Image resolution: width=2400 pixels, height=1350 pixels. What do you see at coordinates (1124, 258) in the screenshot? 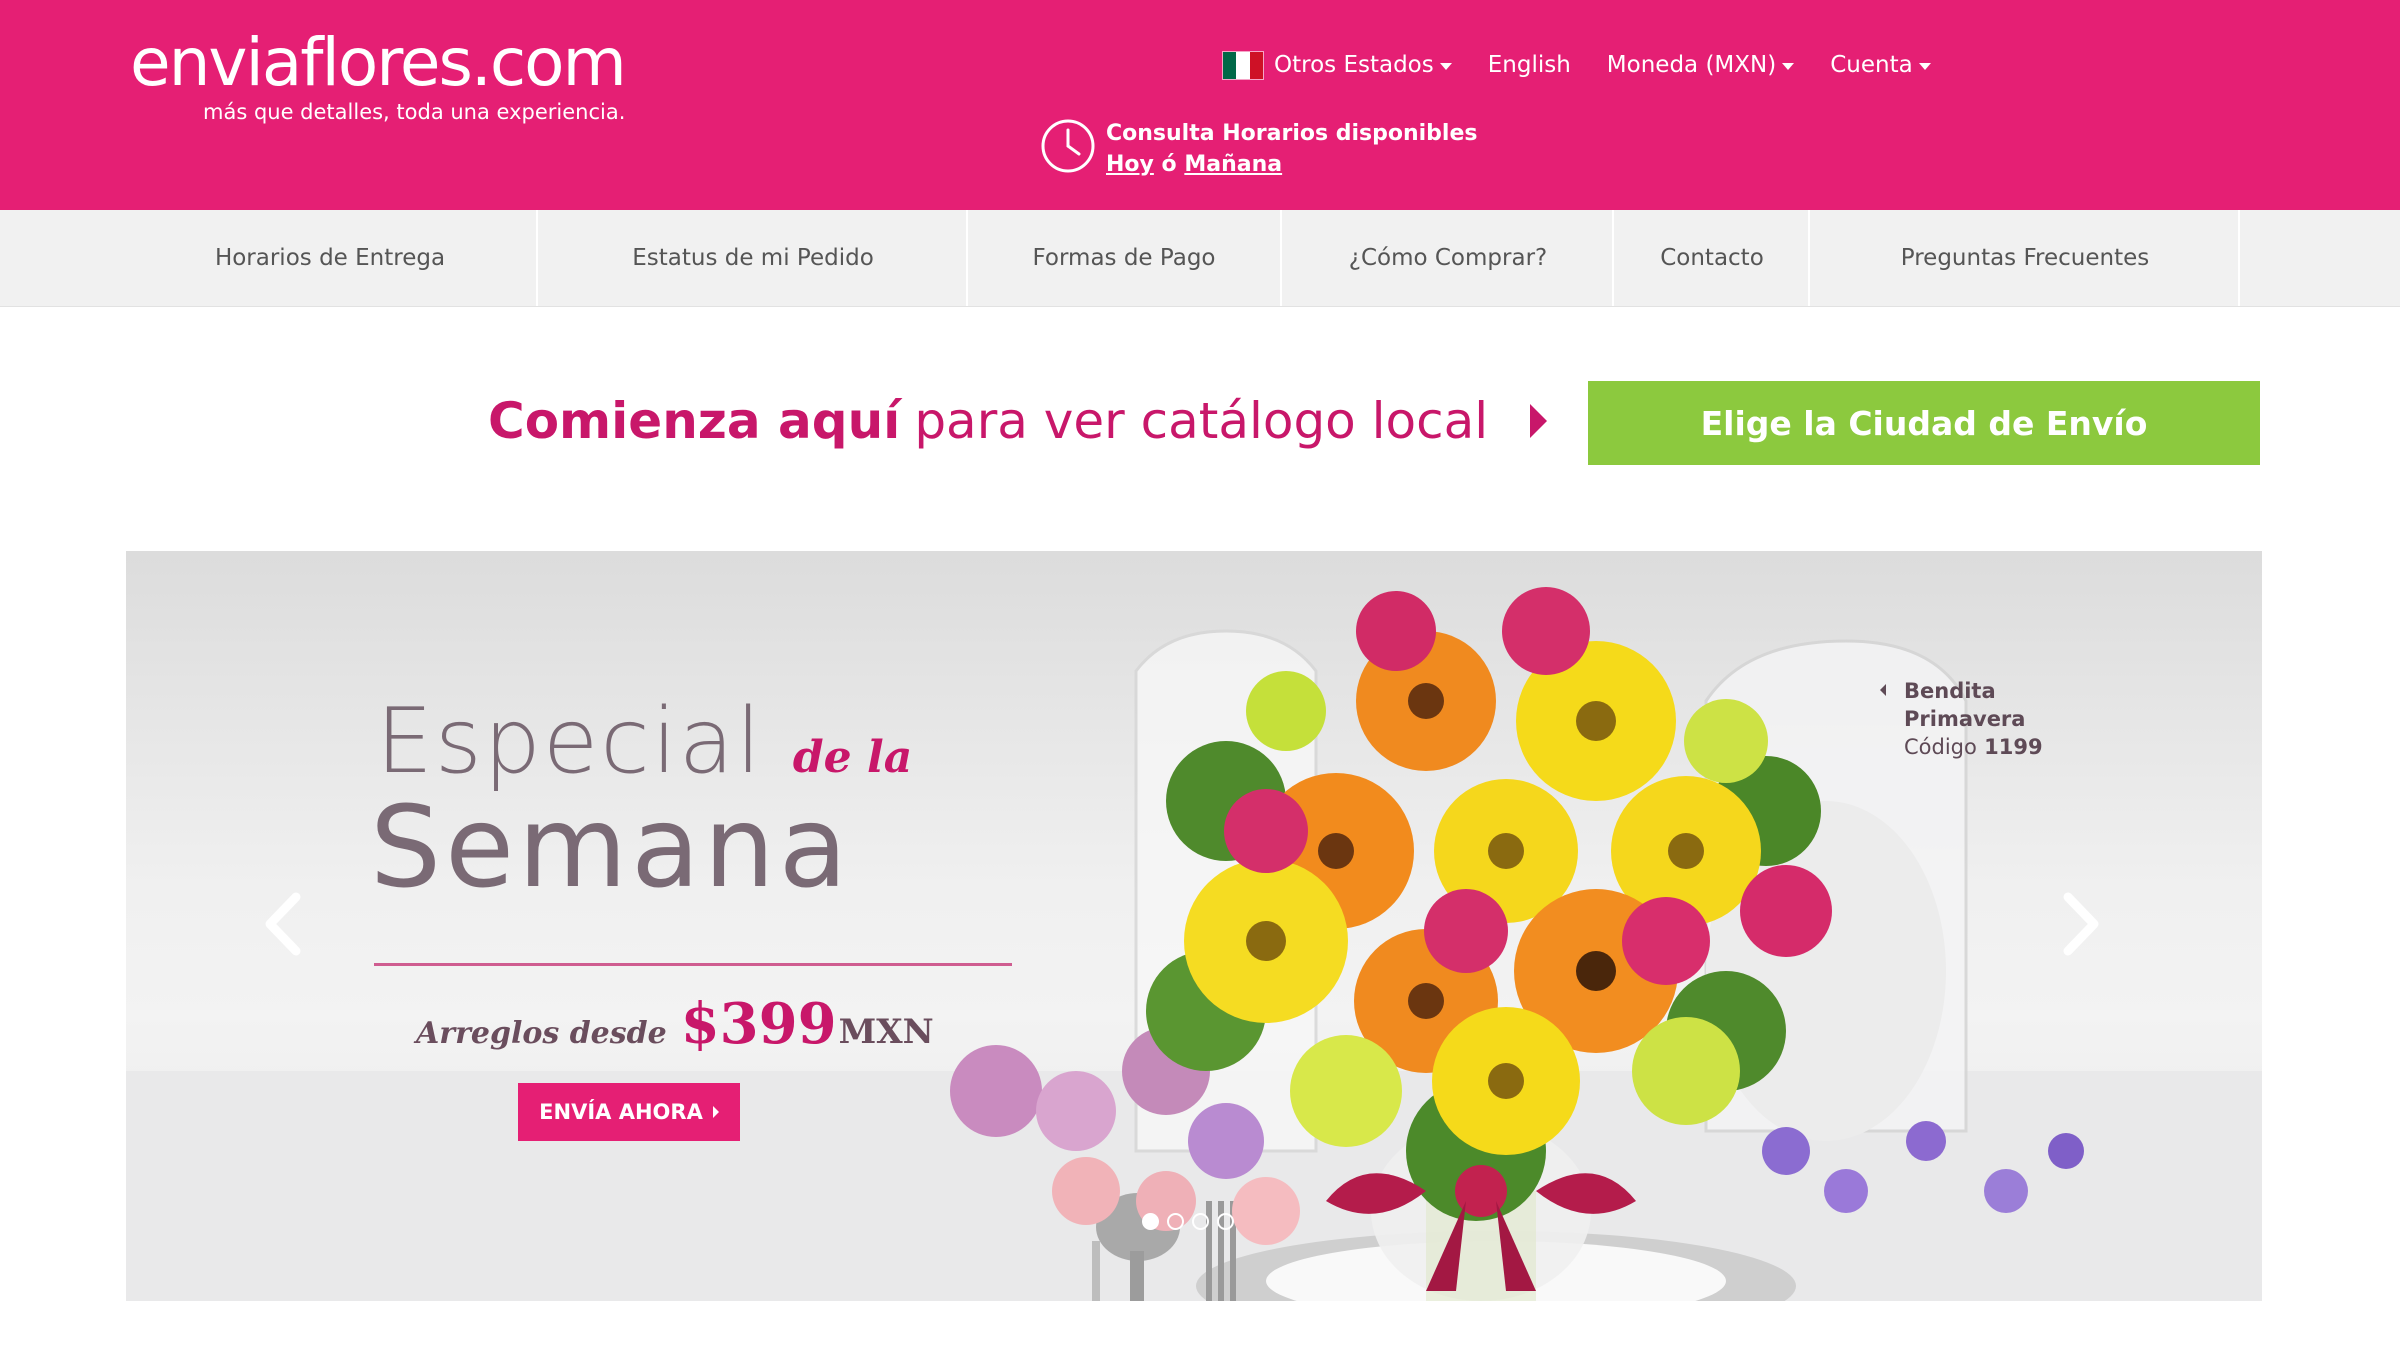
I see `menu-item-payment-methods: Formas de Pago` at bounding box center [1124, 258].